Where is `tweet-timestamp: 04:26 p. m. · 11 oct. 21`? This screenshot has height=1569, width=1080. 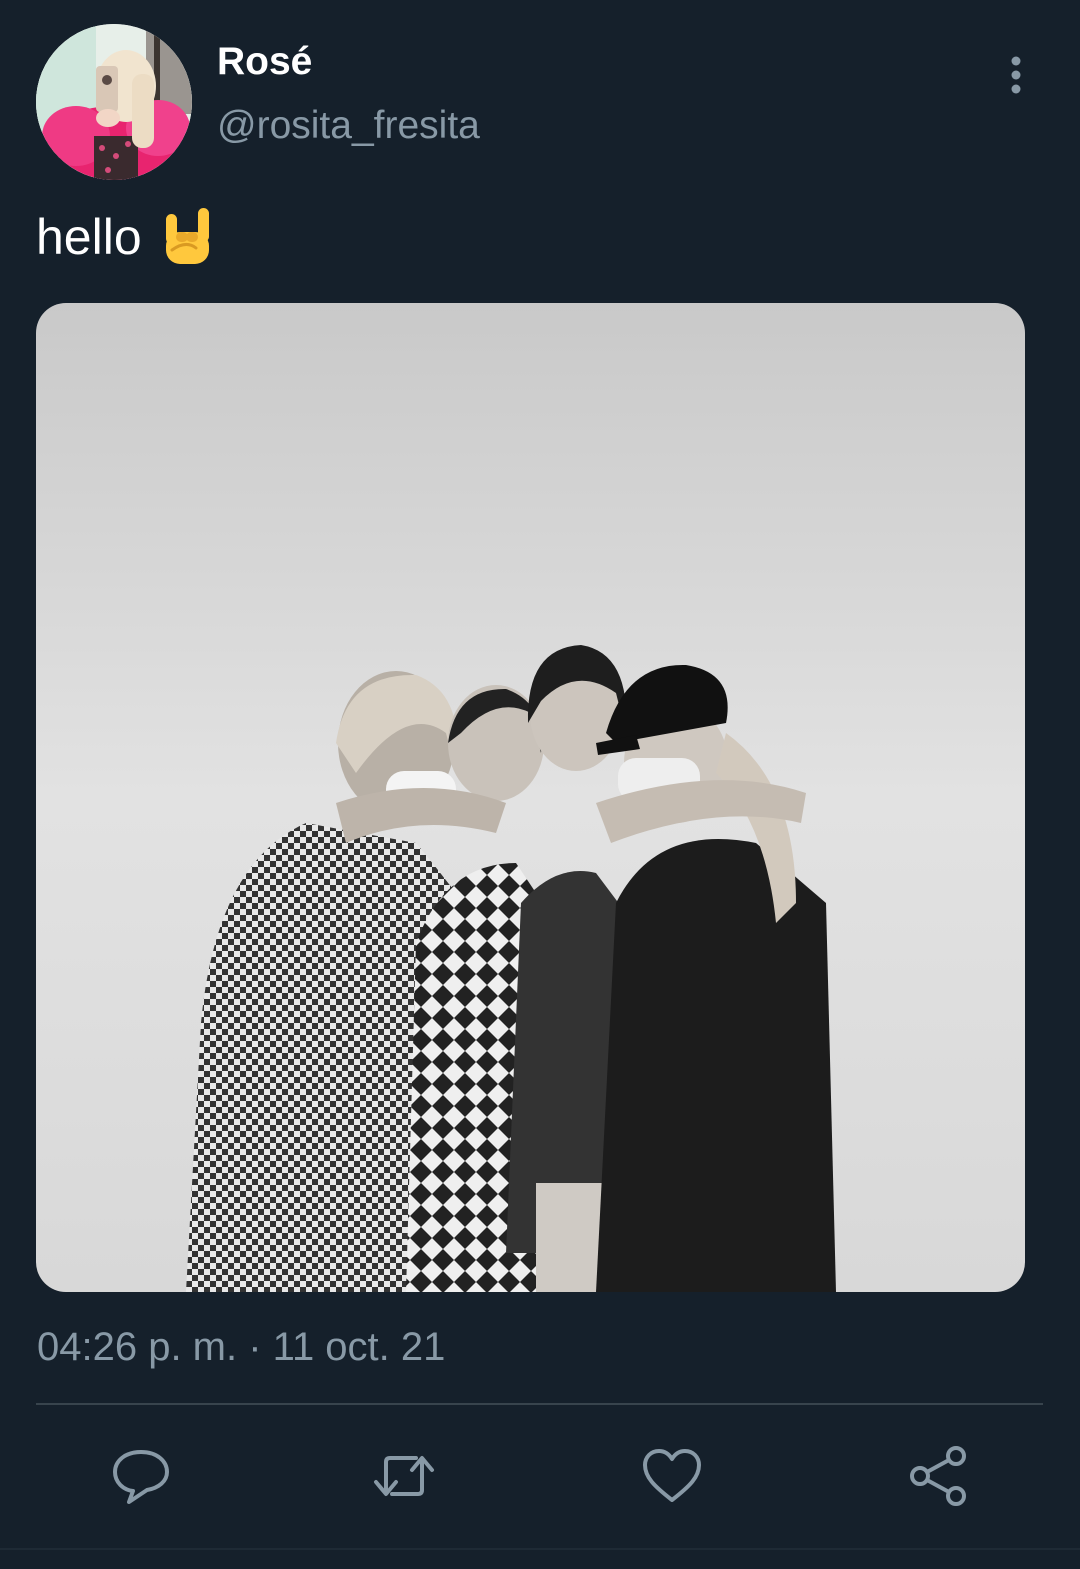 tweet-timestamp: 04:26 p. m. · 11 oct. 21 is located at coordinates (241, 1347).